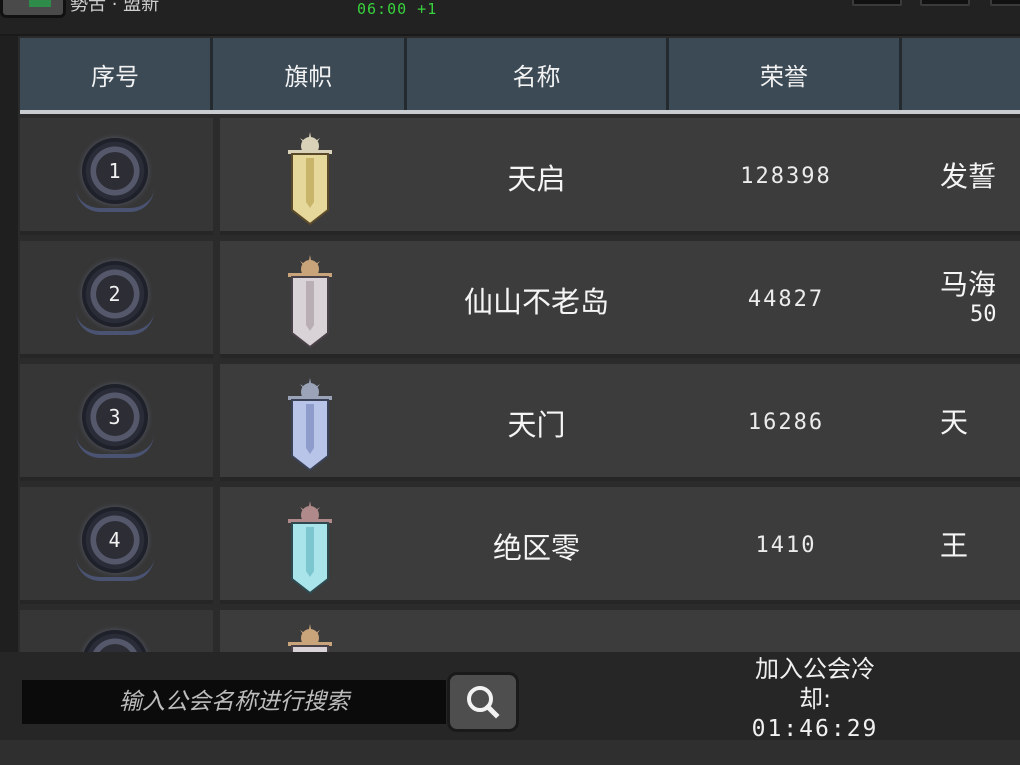 The image size is (1020, 765). I want to click on join-cooldown: 加入公会冷 却: 01:46:29, so click(815, 699).